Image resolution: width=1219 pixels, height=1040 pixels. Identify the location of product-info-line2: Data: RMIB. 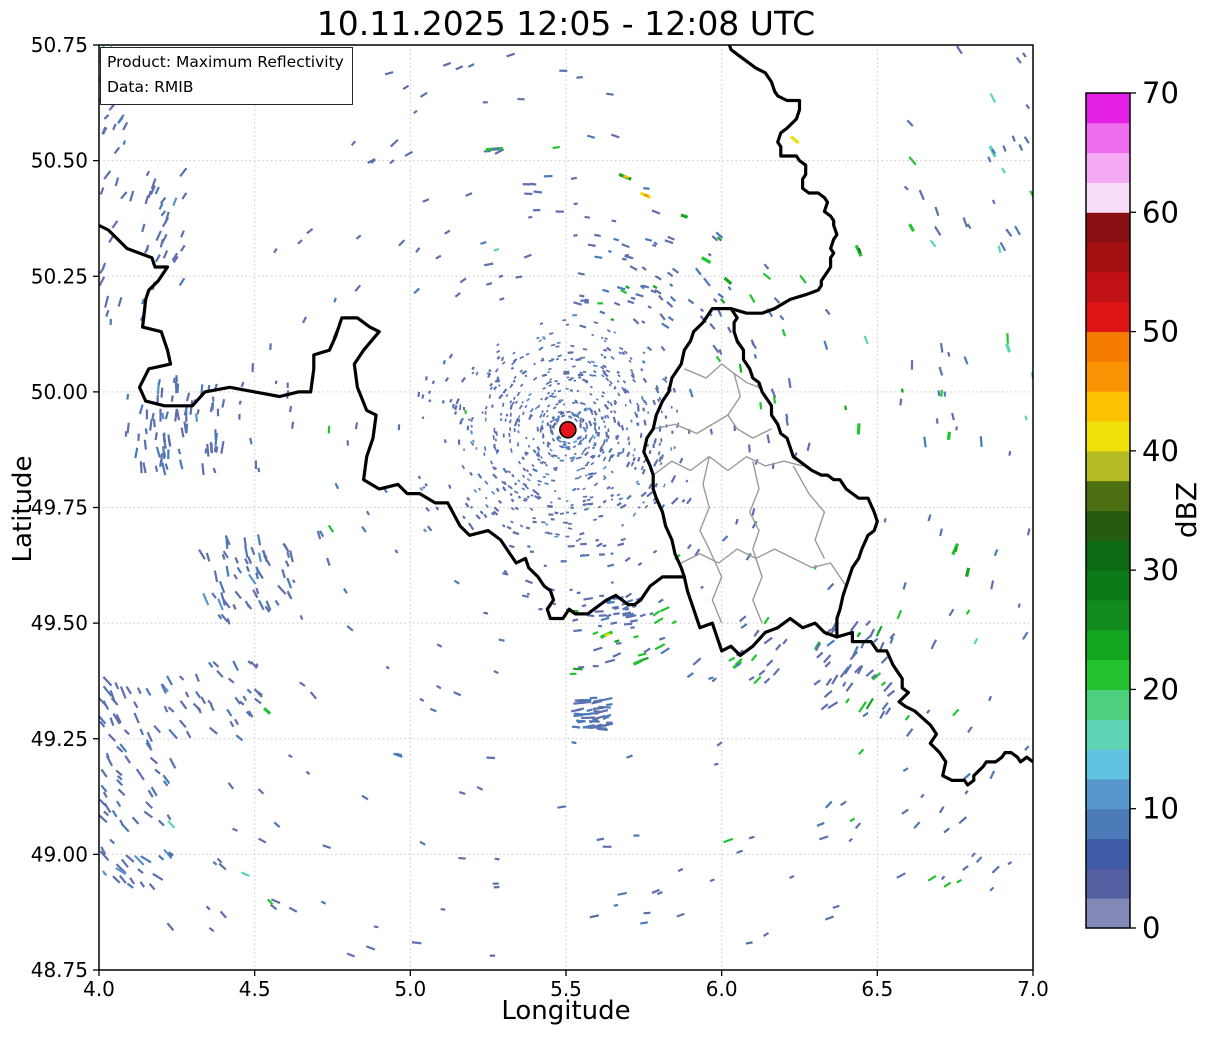
(150, 87).